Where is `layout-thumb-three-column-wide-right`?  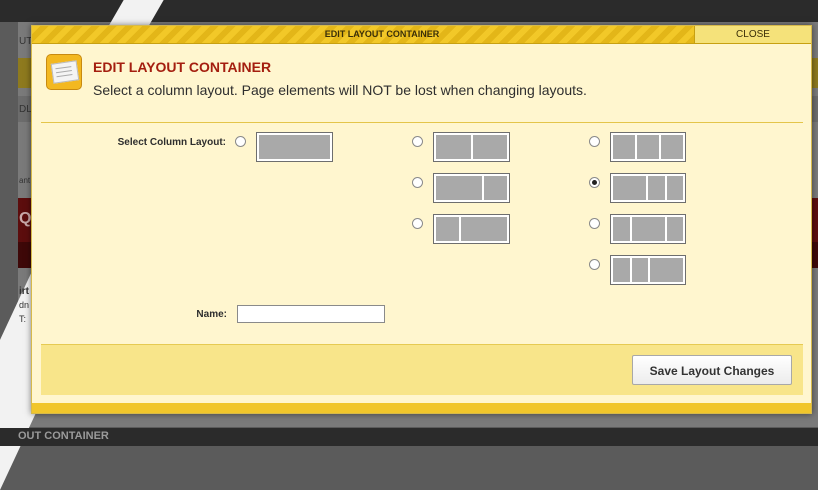
layout-thumb-three-column-wide-right is located at coordinates (648, 270).